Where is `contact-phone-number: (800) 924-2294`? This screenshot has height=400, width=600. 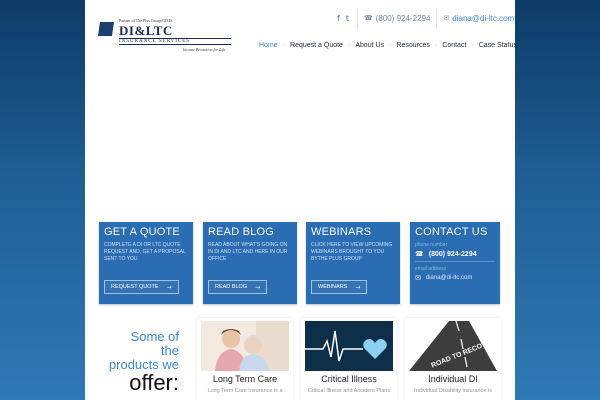
contact-phone-number: (800) 924-2294 is located at coordinates (452, 254).